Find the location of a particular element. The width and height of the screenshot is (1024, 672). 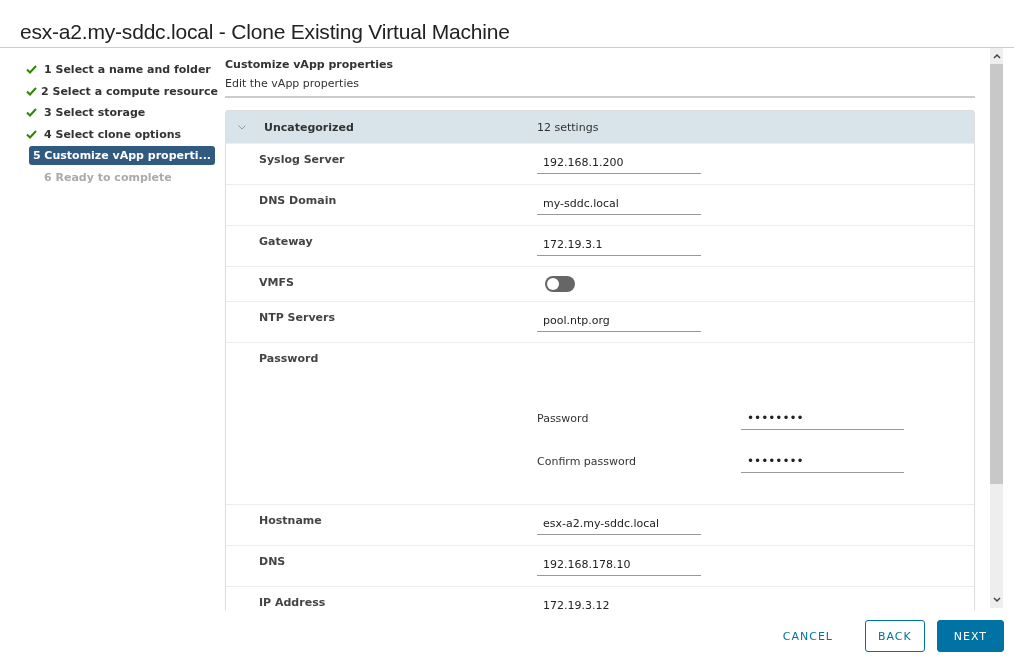

input-field: 172.19.3.1 is located at coordinates (619, 245).